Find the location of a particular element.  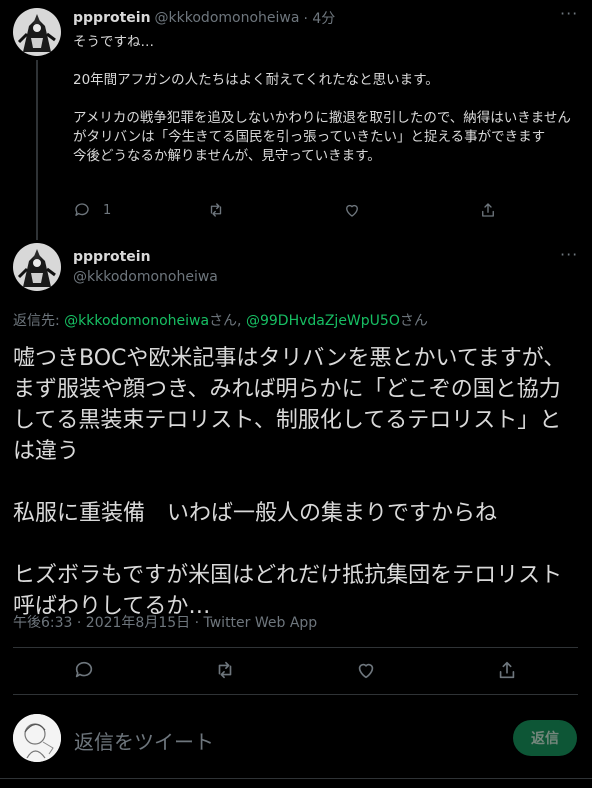

reply-button is located at coordinates (84, 672).